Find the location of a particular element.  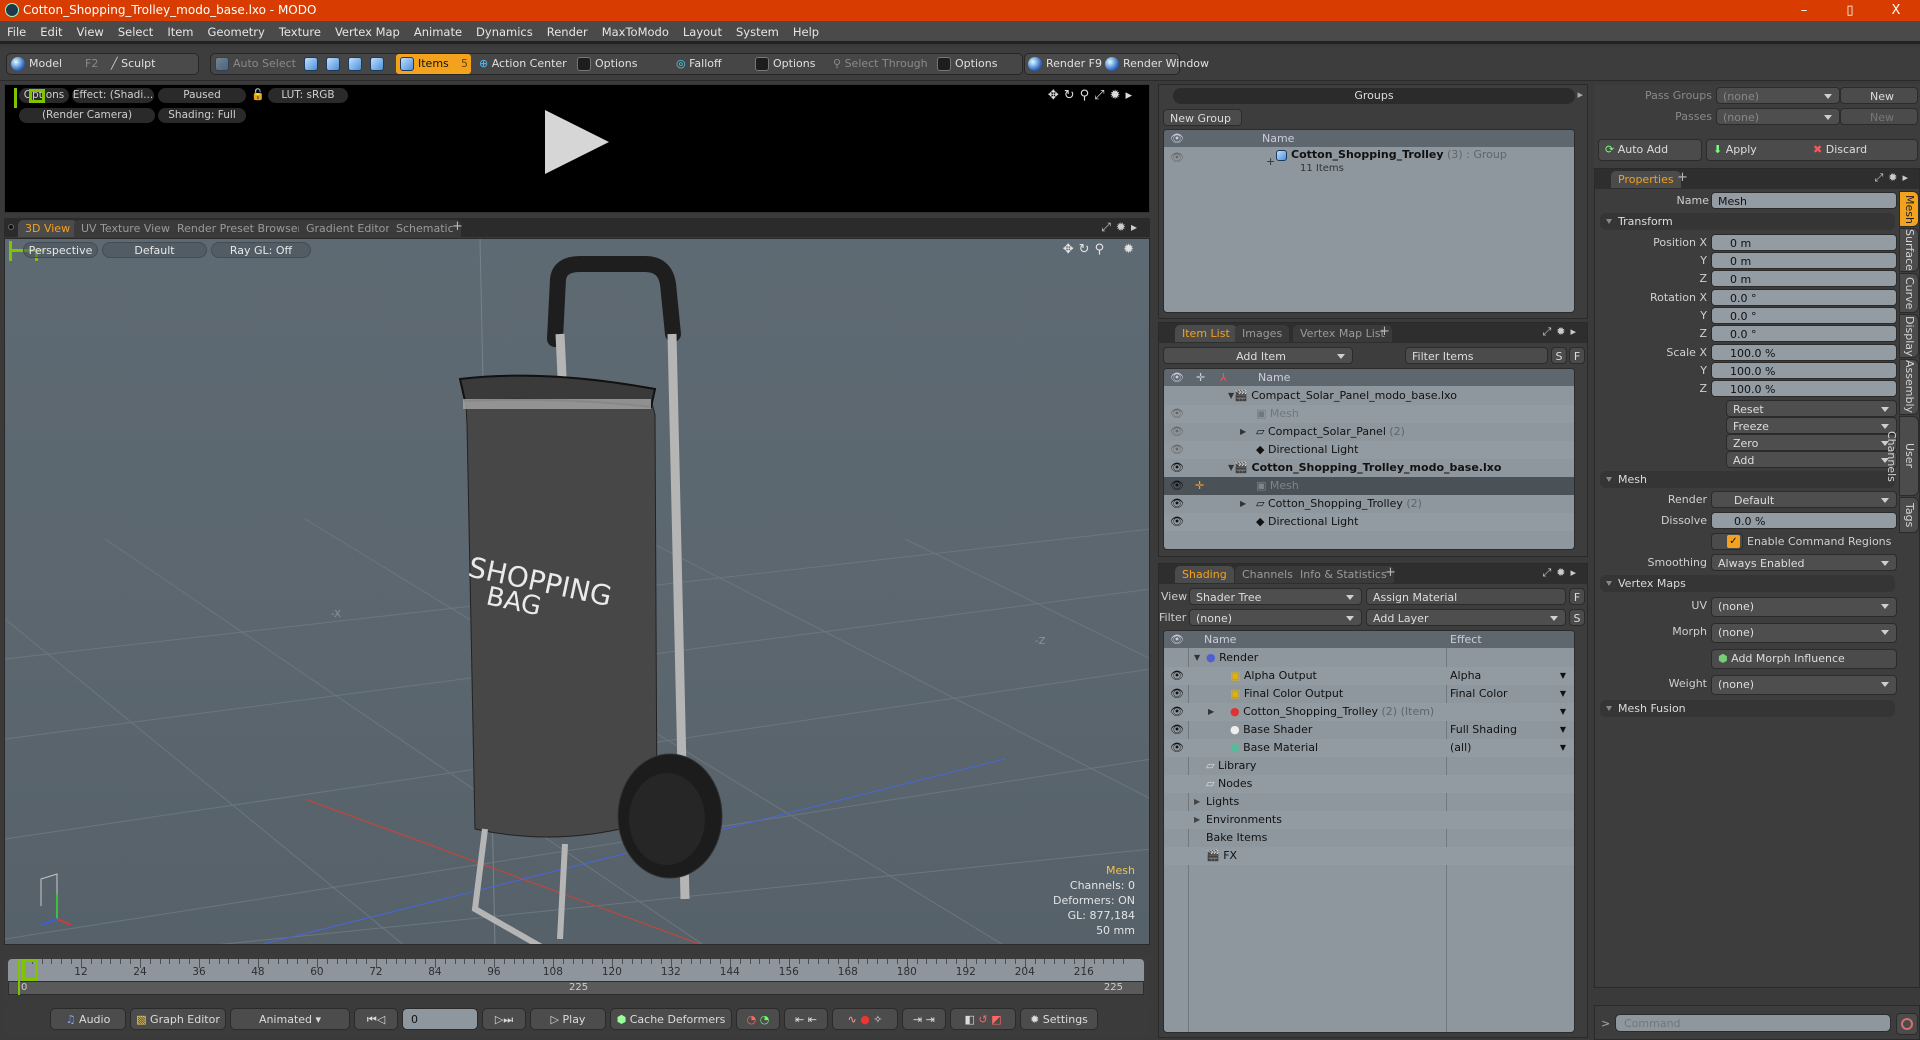

falloff-options-button: Options is located at coordinates (785, 64).